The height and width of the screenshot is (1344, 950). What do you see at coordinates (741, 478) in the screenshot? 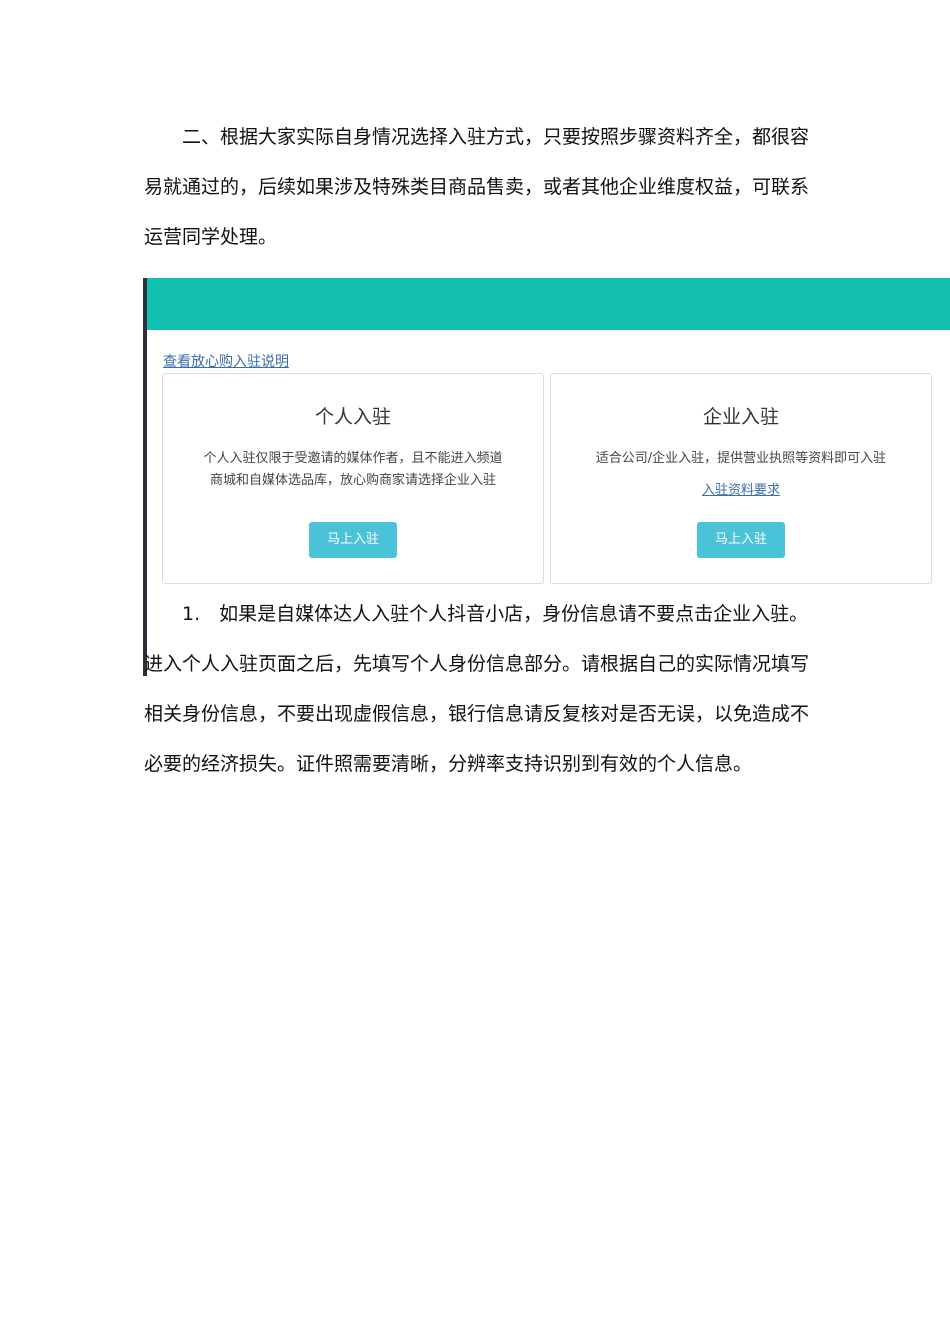
I see `company-entry-card: 企业入驻 适合公司/企业入驻，提供营业执照等资料即可入驻 入驻资料要求 马上入驻` at bounding box center [741, 478].